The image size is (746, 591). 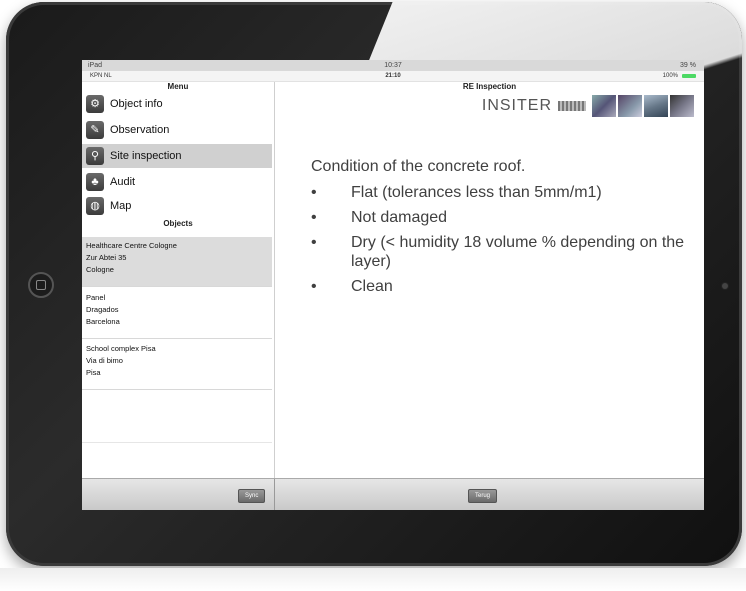 I want to click on device-clock: 10:37, so click(x=393, y=65).